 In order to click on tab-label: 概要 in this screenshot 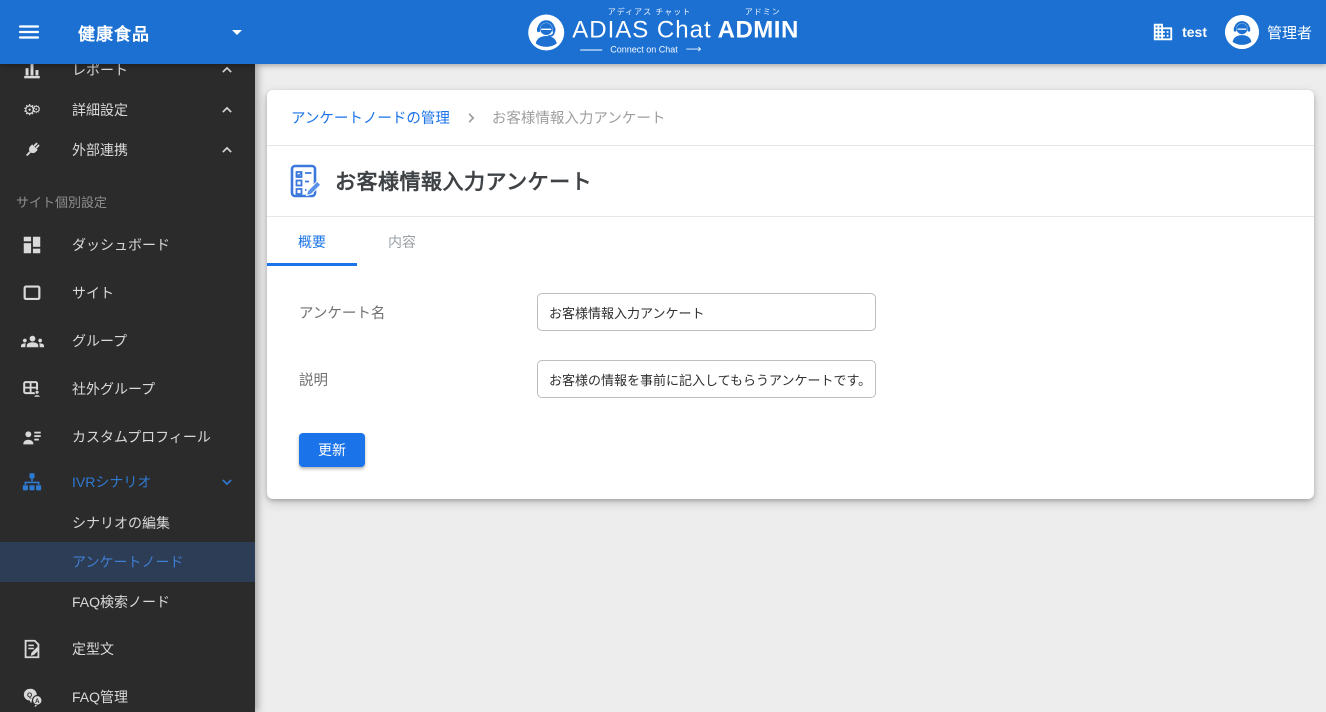, I will do `click(312, 241)`.